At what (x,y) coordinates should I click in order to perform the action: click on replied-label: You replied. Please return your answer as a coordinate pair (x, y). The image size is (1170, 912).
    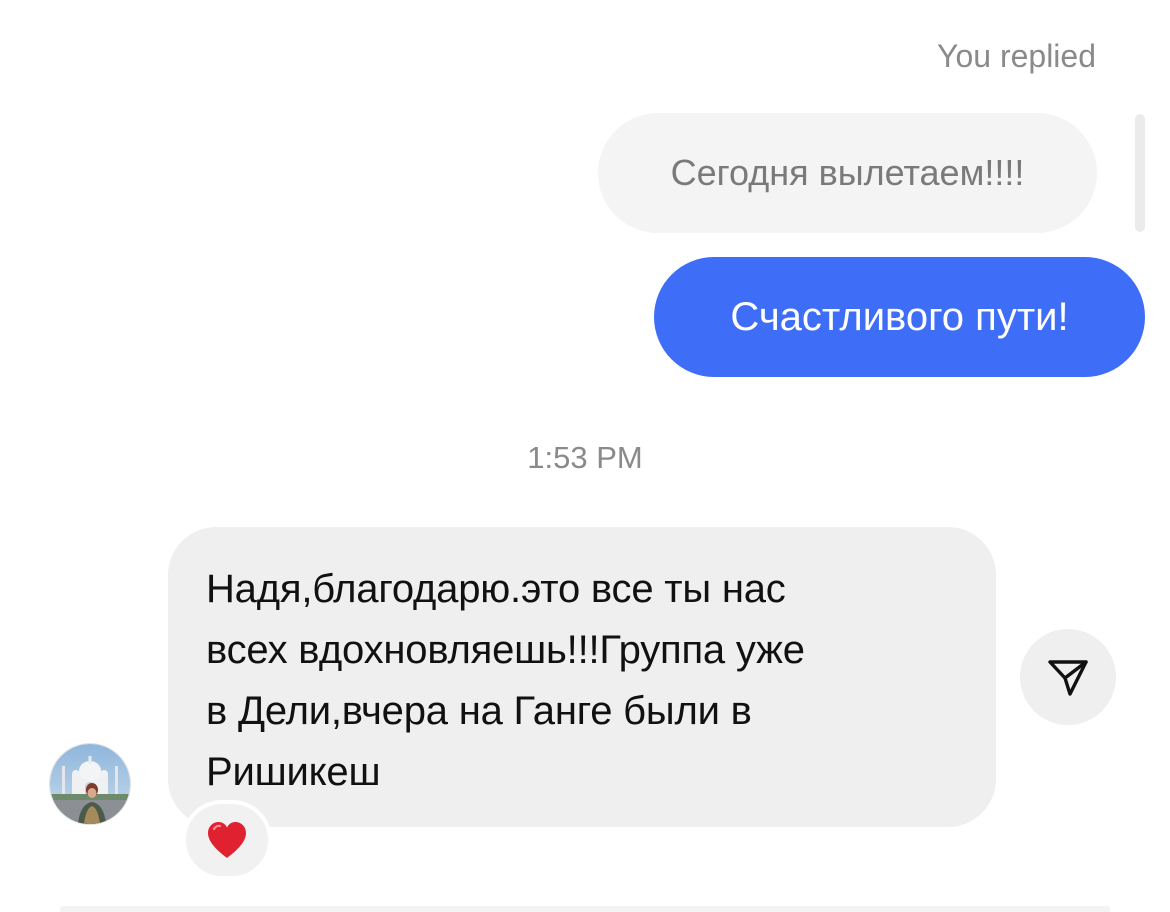
    Looking at the image, I should click on (1016, 56).